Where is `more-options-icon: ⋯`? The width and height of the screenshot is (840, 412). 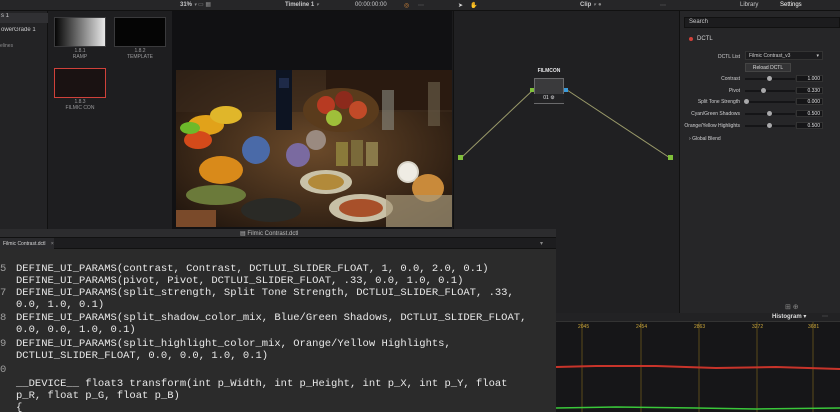 more-options-icon: ⋯ is located at coordinates (663, 5).